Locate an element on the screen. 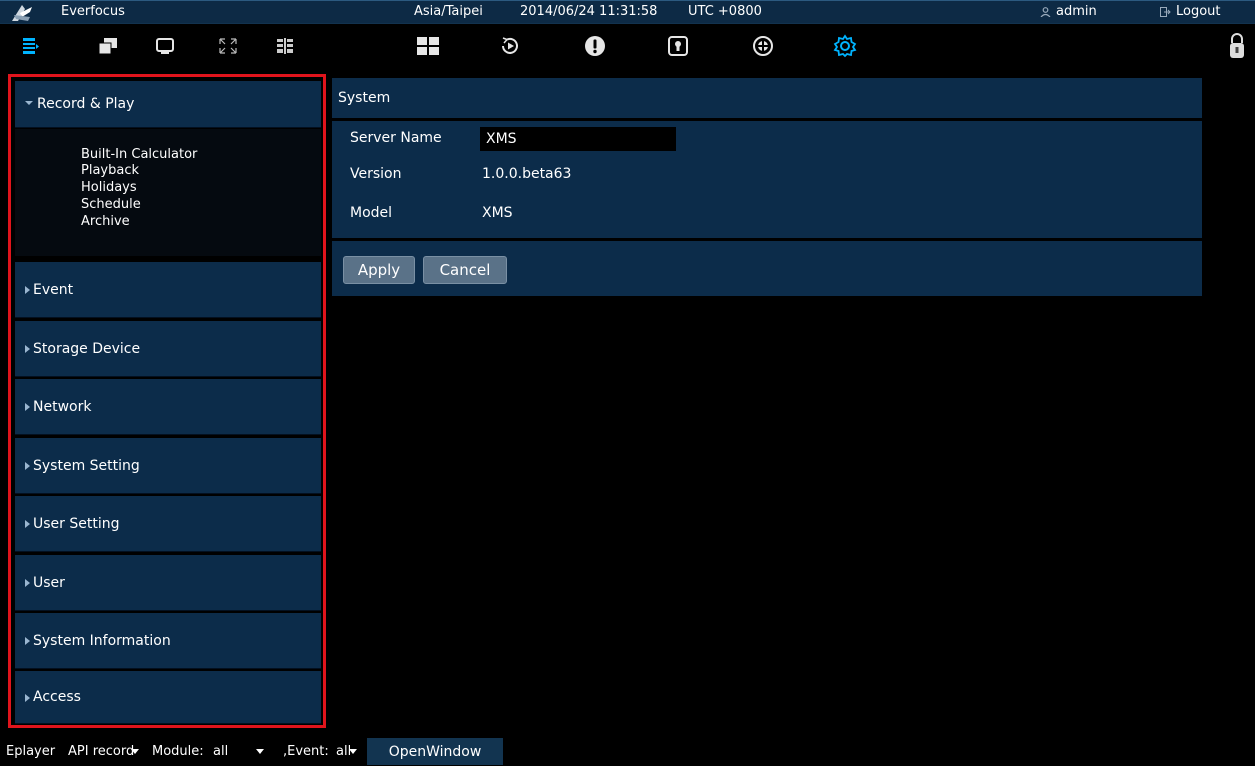 This screenshot has width=1255, height=766. alert-button is located at coordinates (595, 46).